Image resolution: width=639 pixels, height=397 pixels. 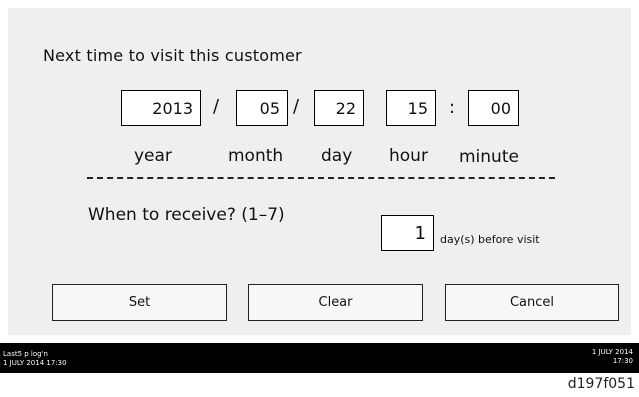 I want to click on figure-id: d197f051, so click(x=601, y=384).